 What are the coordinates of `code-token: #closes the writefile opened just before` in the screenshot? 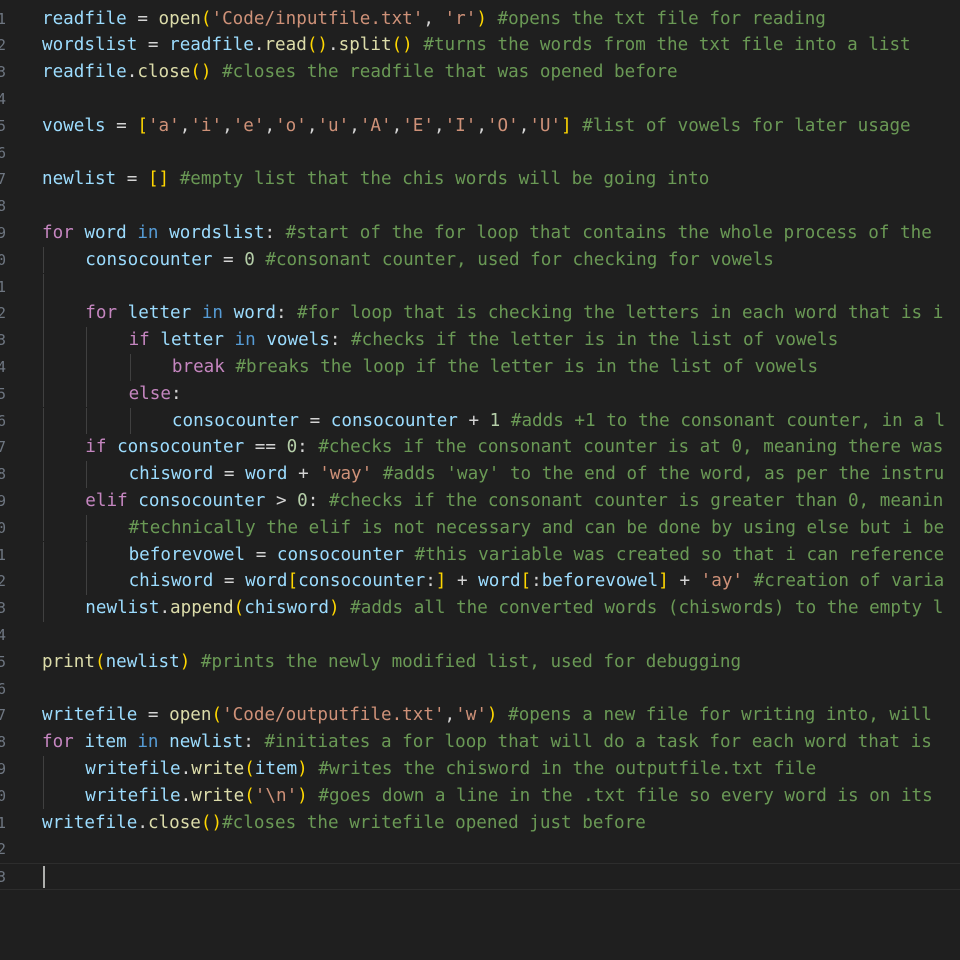 It's located at (434, 822).